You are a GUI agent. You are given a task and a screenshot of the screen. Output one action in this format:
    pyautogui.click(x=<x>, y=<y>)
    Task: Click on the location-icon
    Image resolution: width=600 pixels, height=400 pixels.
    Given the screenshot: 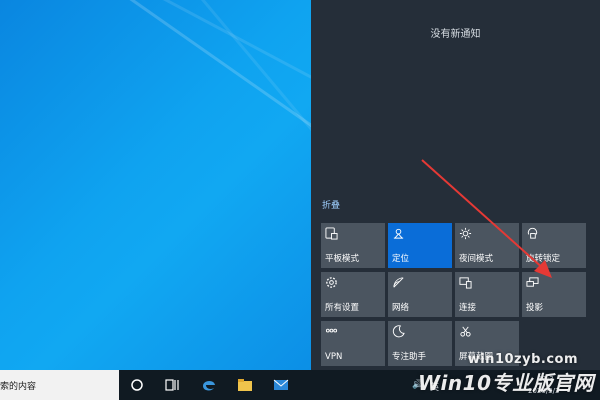 What is the action you would take?
    pyautogui.click(x=398, y=233)
    